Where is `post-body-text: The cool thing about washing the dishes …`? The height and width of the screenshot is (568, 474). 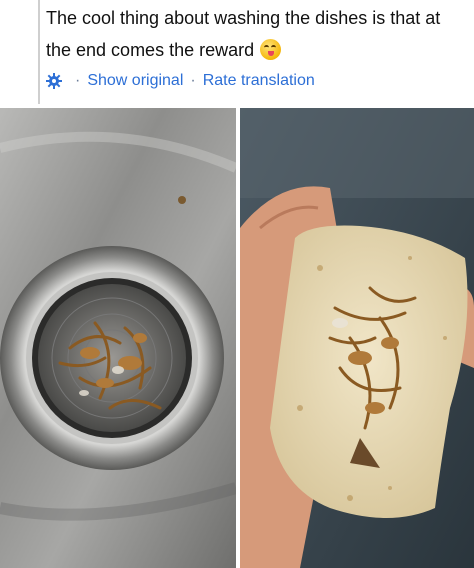 post-body-text: The cool thing about washing the dishes … is located at coordinates (243, 34).